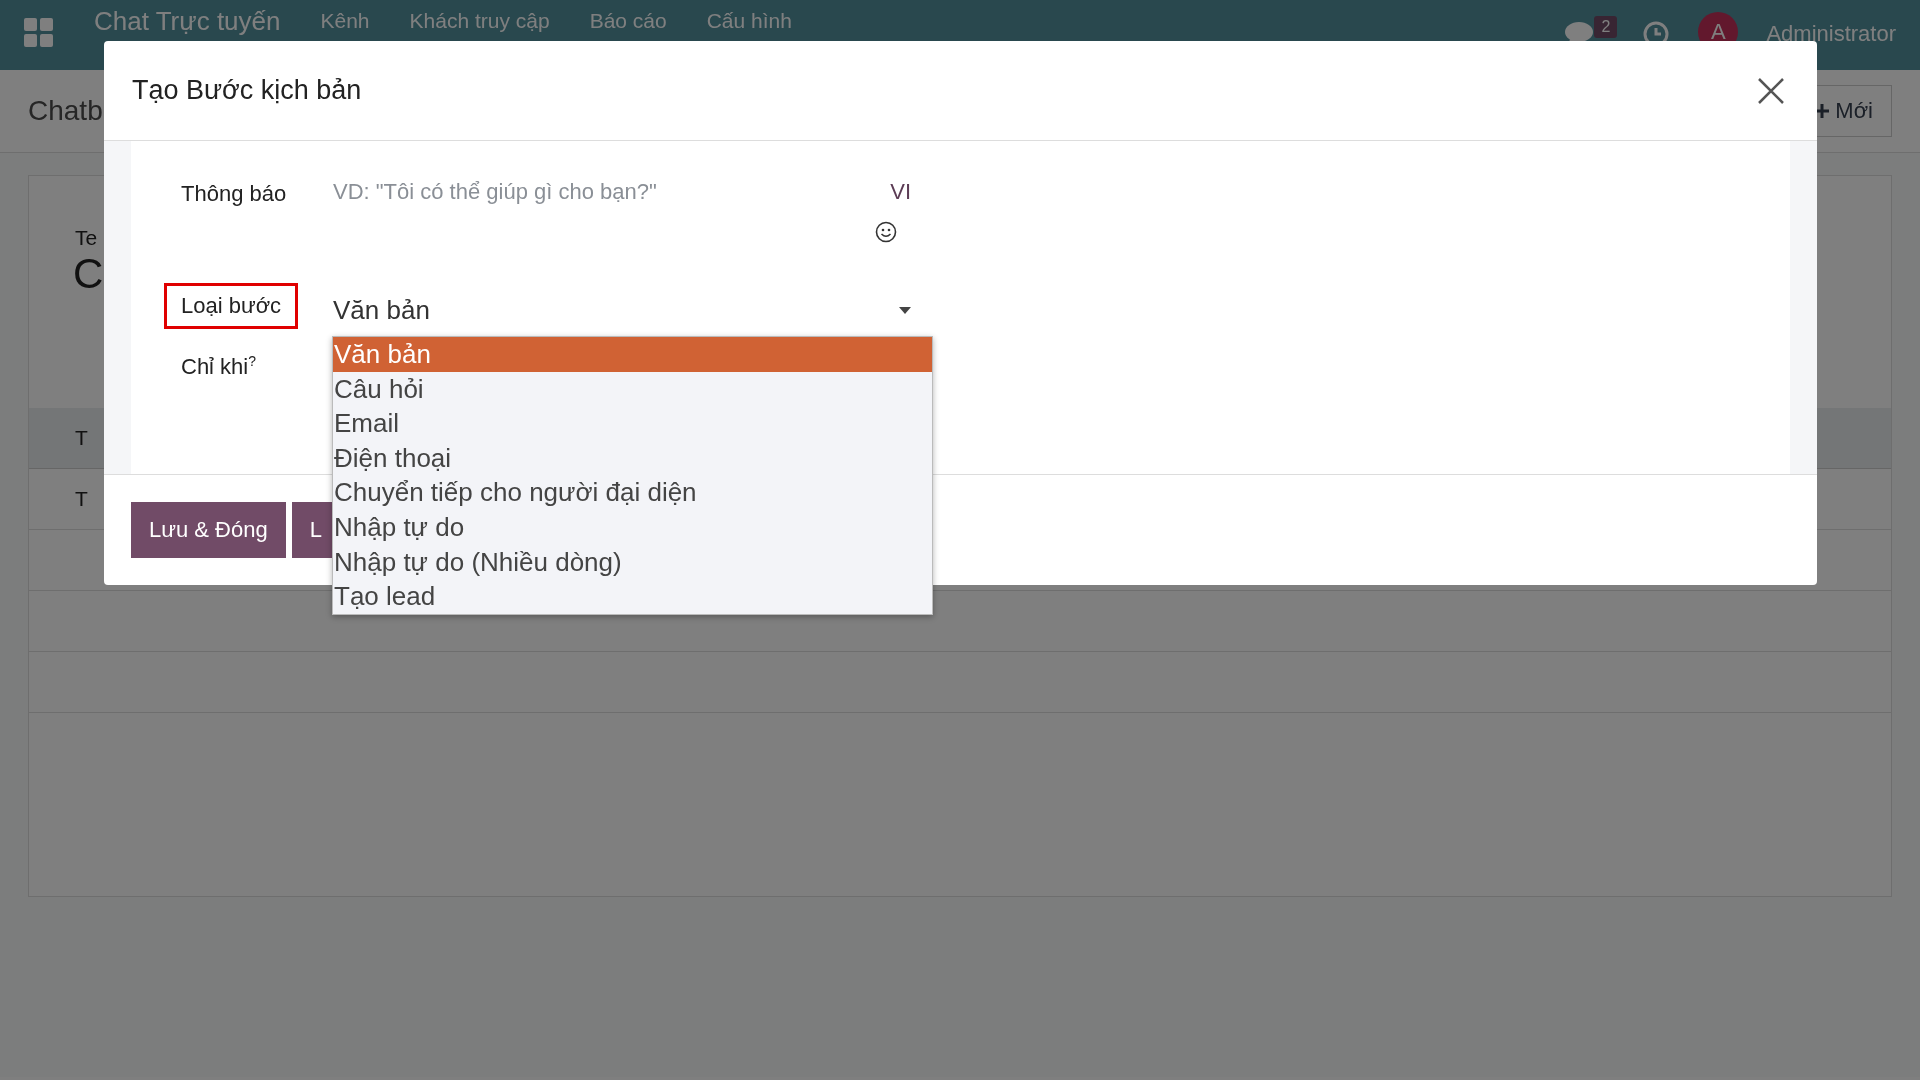 The image size is (1920, 1080). What do you see at coordinates (234, 194) in the screenshot?
I see `field-label: Thông báo` at bounding box center [234, 194].